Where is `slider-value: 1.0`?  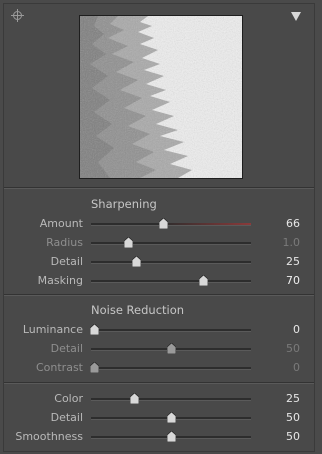 slider-value: 1.0 is located at coordinates (283, 242).